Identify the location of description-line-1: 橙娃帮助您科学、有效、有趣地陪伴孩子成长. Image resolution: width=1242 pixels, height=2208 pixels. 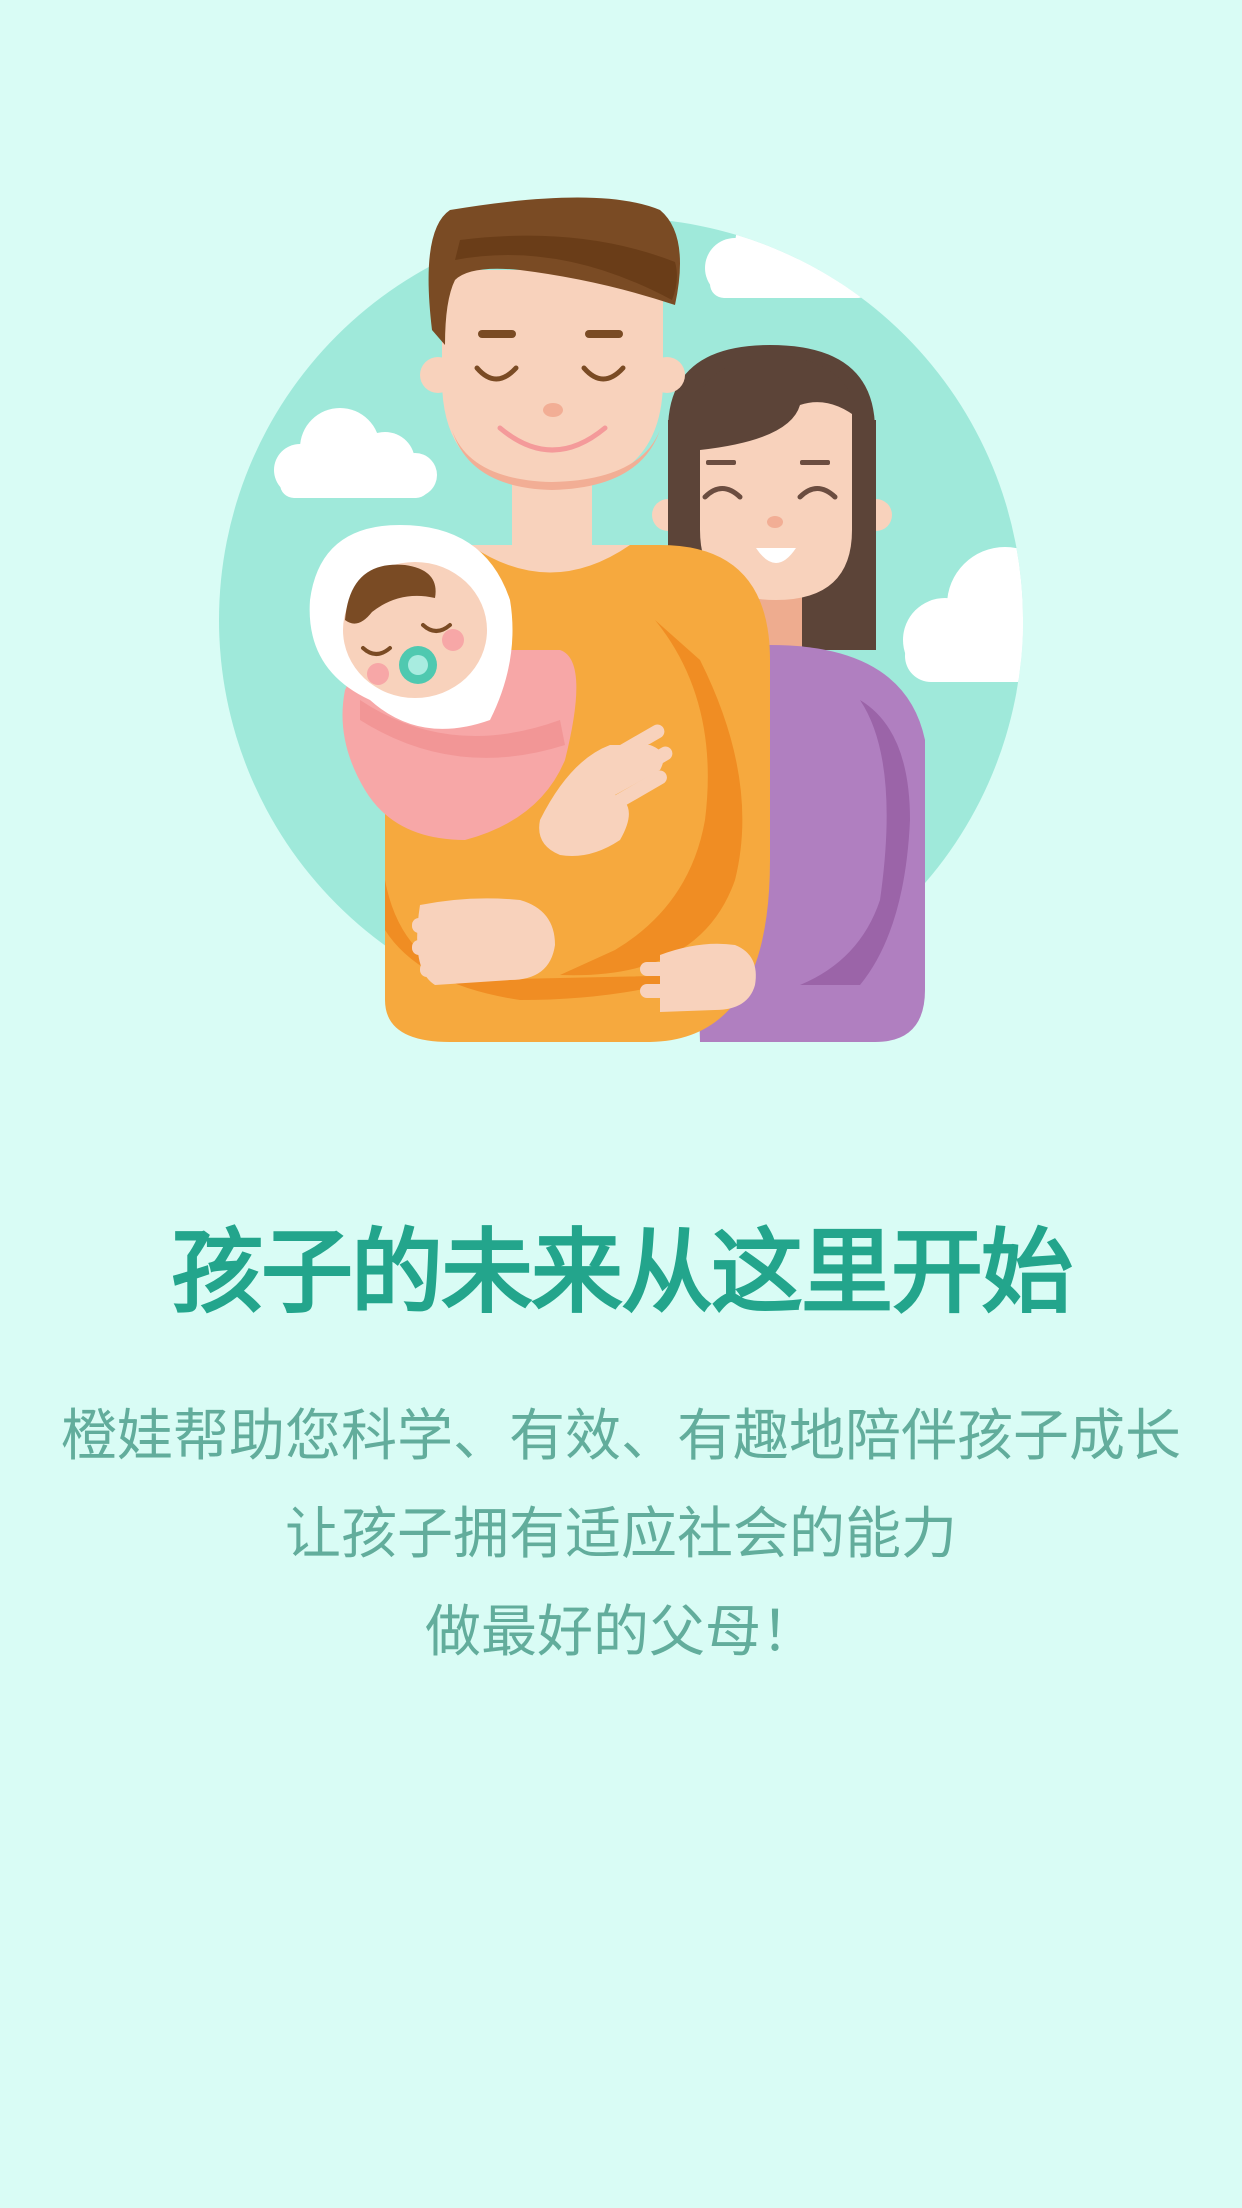
(621, 1436).